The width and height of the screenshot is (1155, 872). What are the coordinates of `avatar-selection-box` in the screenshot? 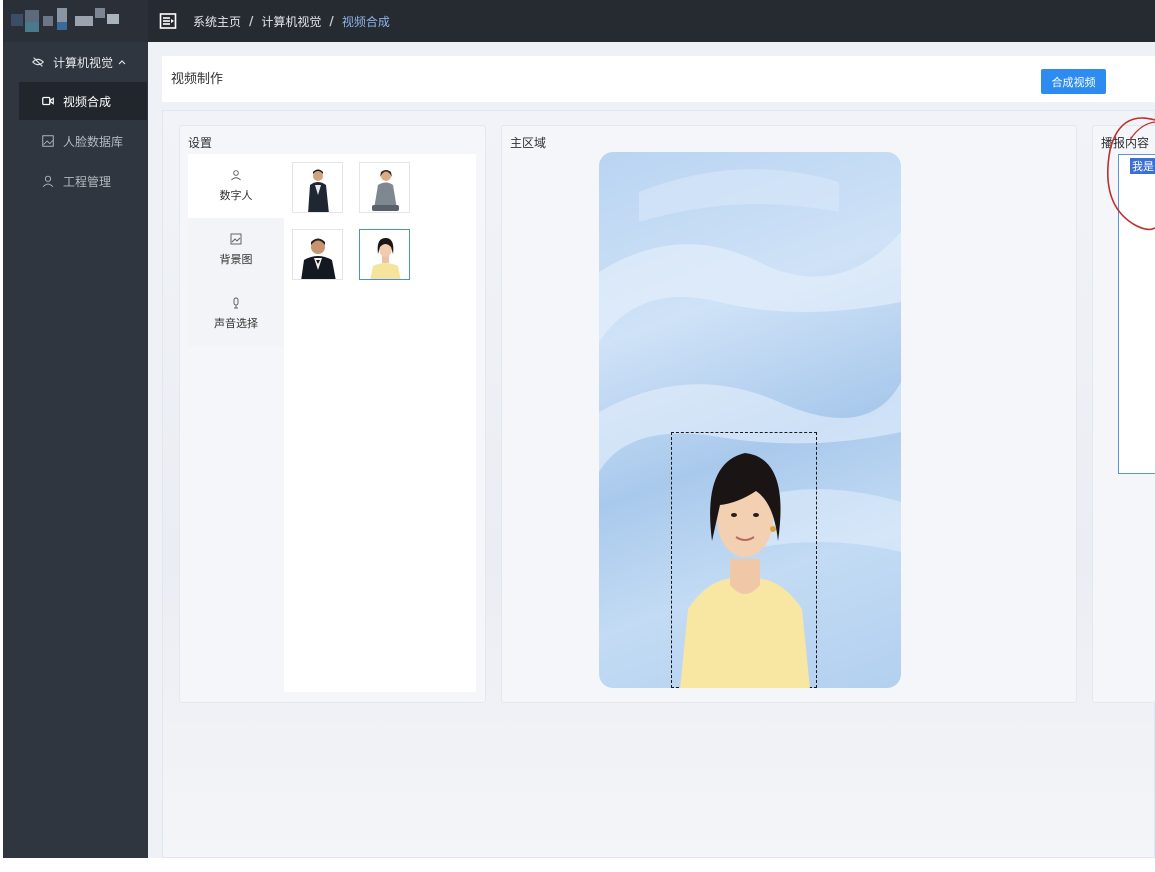 It's located at (744, 560).